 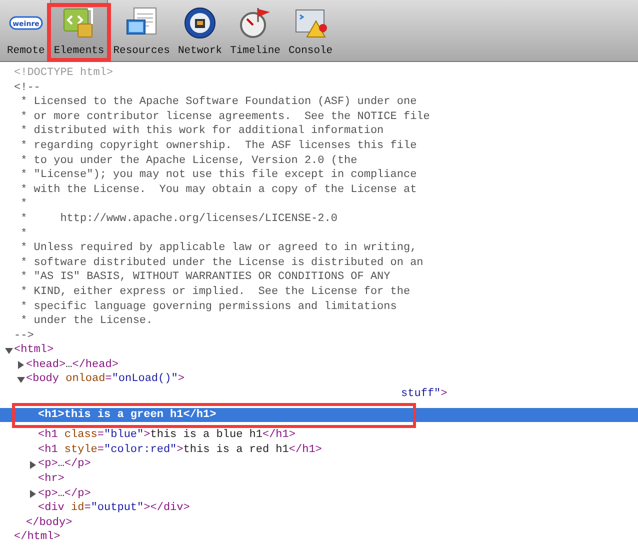 What do you see at coordinates (208, 307) in the screenshot?
I see `comment-line: * specific language governing permissions and limitations` at bounding box center [208, 307].